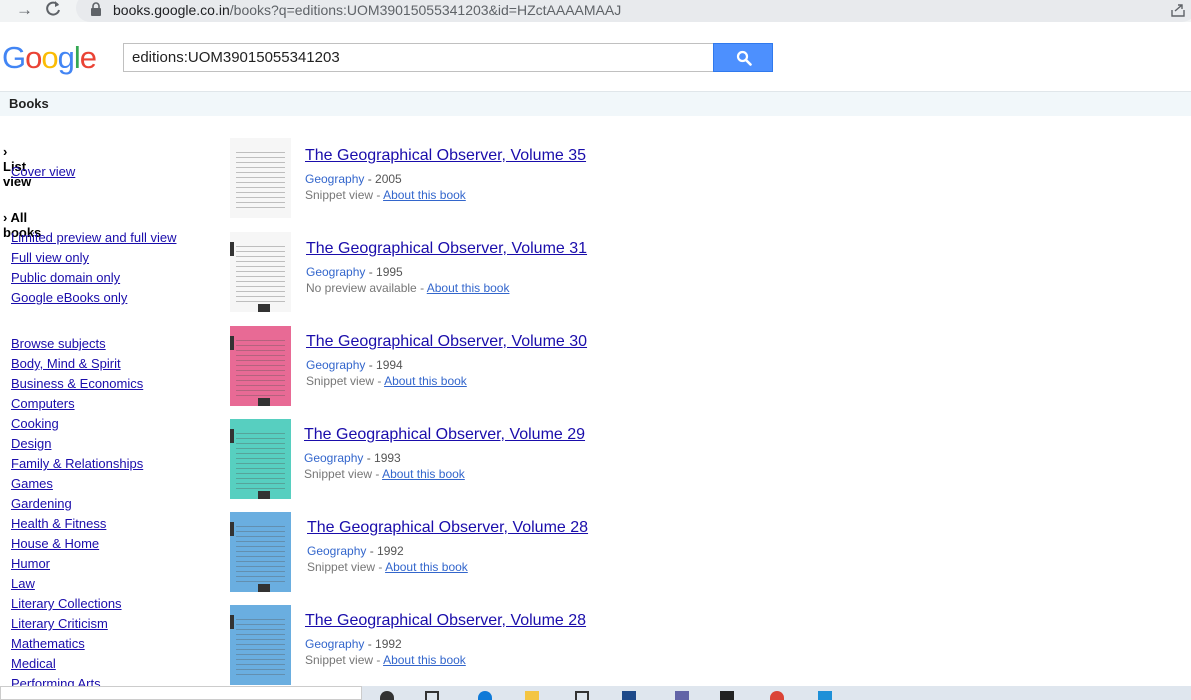 The width and height of the screenshot is (1191, 700). What do you see at coordinates (33, 663) in the screenshot?
I see `subject-link: Medical` at bounding box center [33, 663].